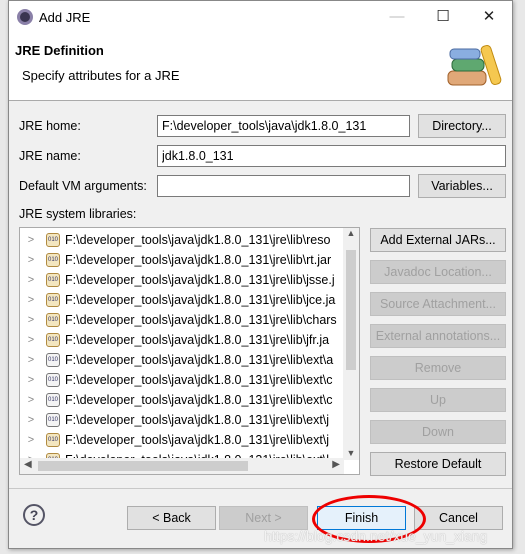 The height and width of the screenshot is (554, 525). I want to click on footer-separator, so click(260, 488).